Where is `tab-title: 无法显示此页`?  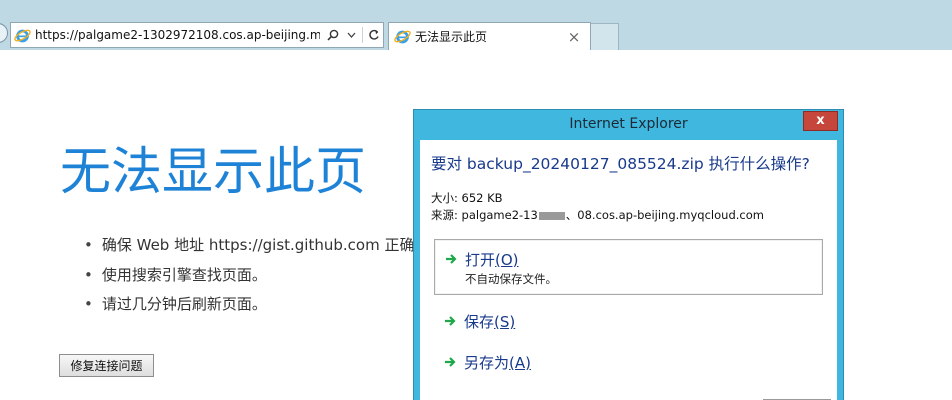 tab-title: 无法显示此页 is located at coordinates (451, 37).